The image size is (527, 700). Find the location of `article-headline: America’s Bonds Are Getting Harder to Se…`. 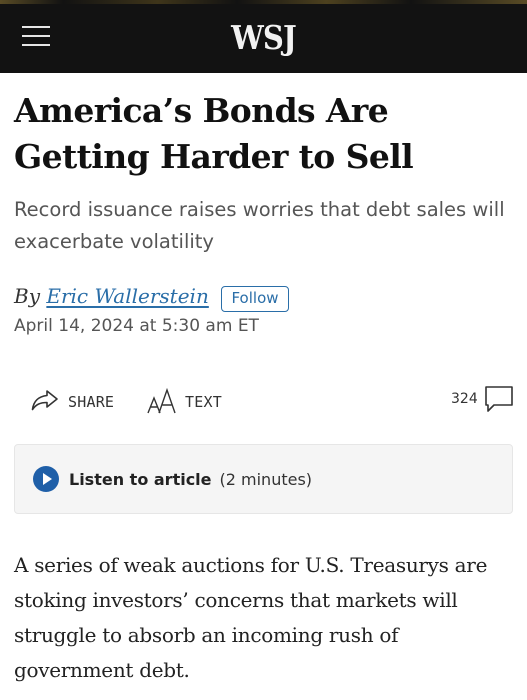

article-headline: America’s Bonds Are Getting Harder to Se… is located at coordinates (214, 133).